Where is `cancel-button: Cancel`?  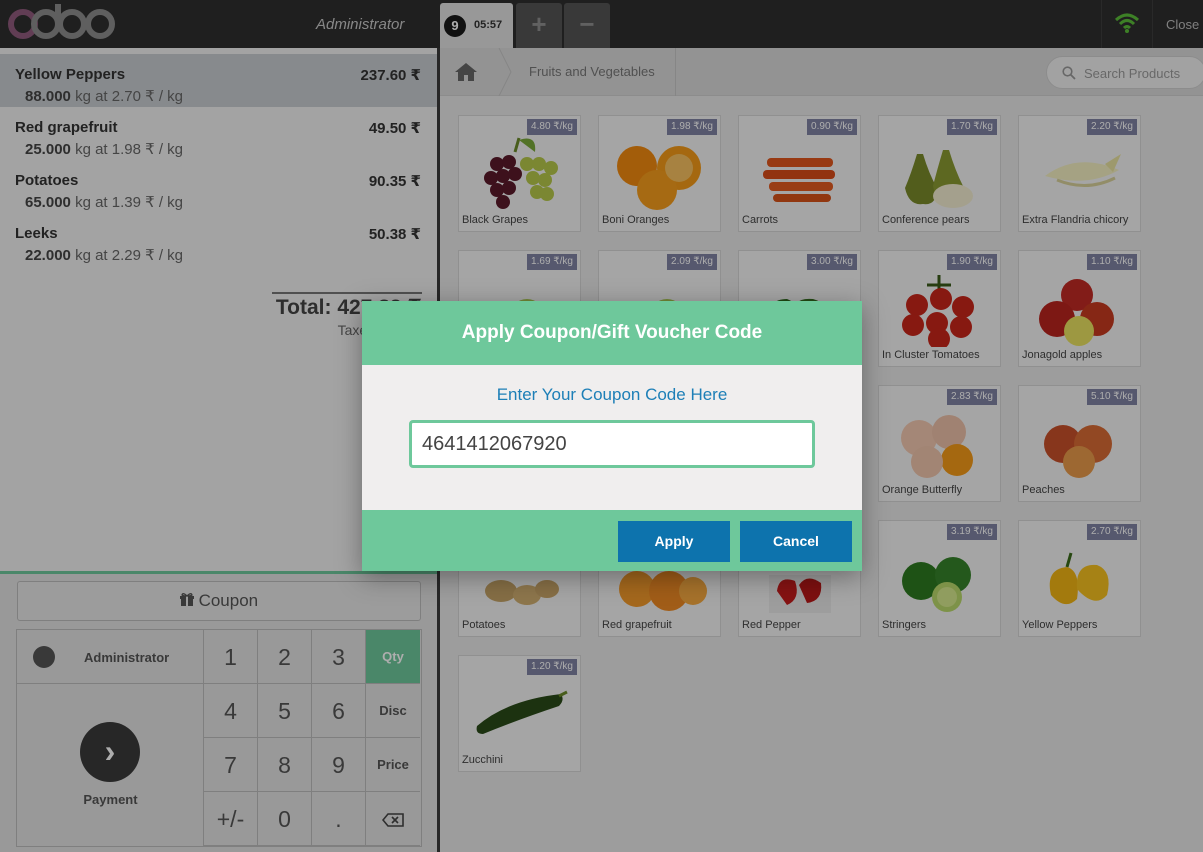
cancel-button: Cancel is located at coordinates (796, 541).